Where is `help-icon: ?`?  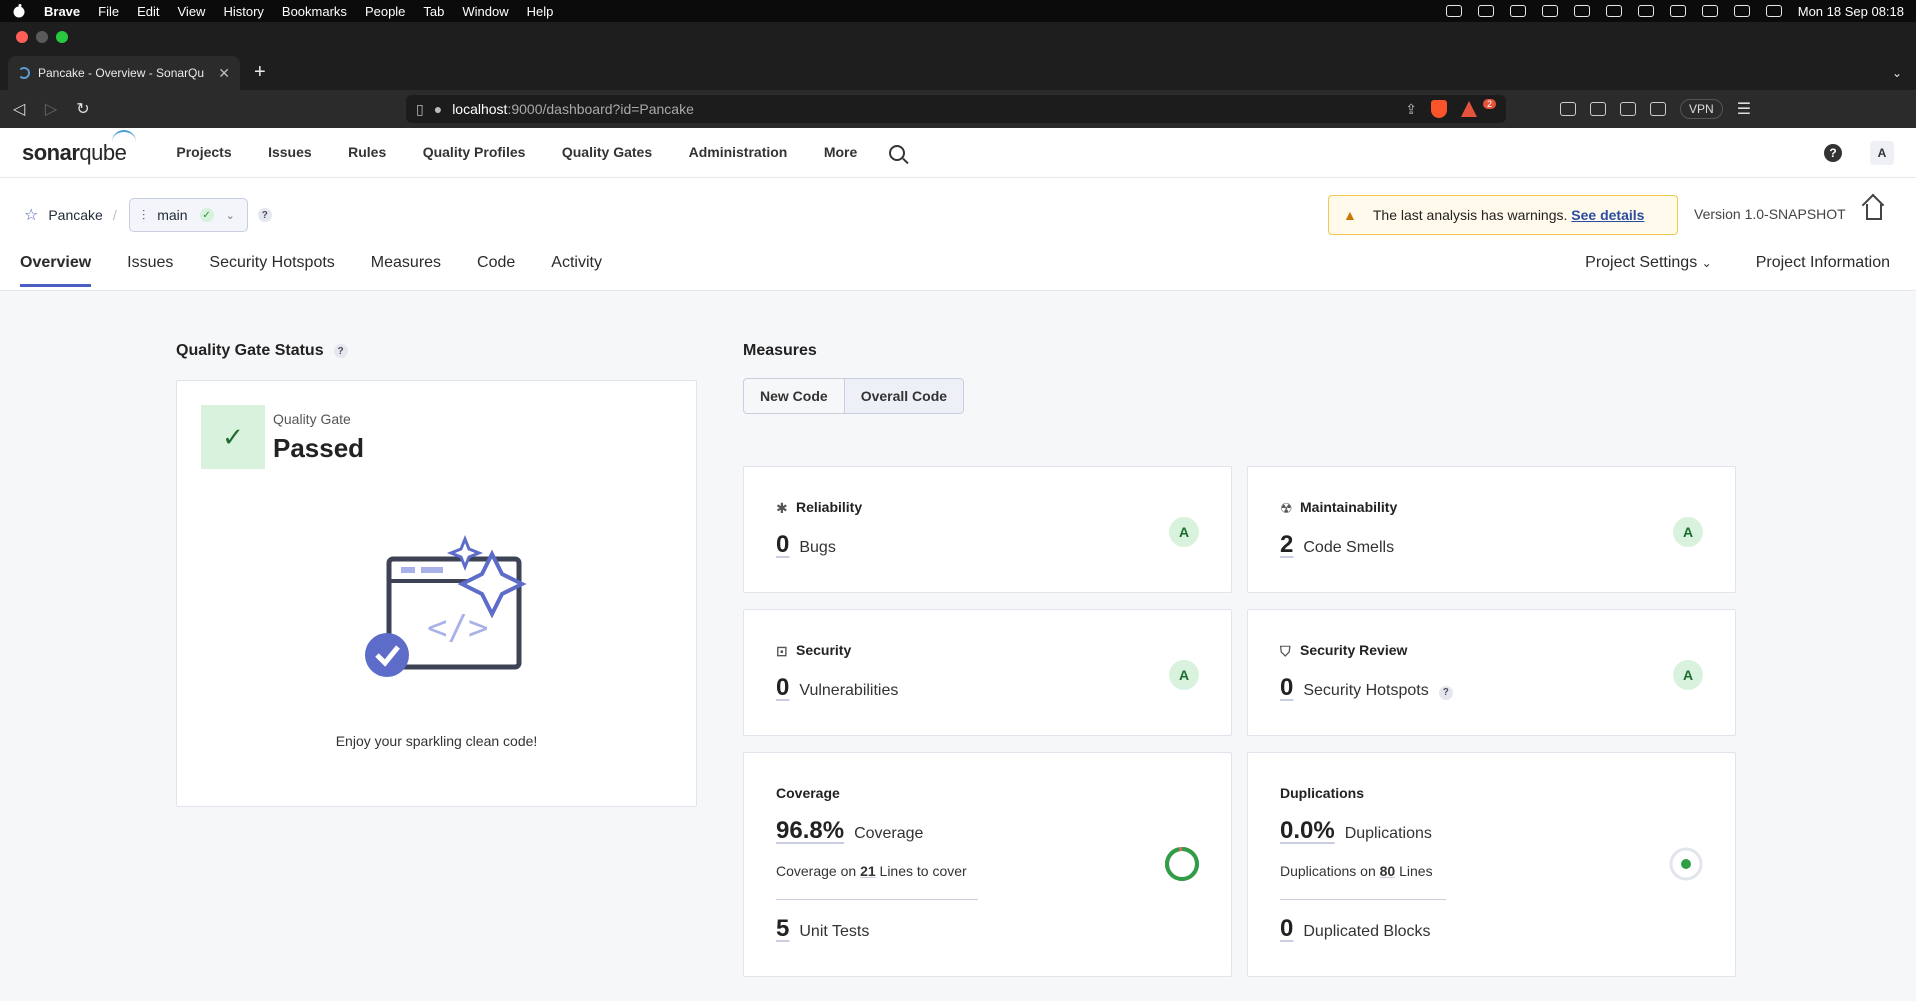 help-icon: ? is located at coordinates (1833, 152).